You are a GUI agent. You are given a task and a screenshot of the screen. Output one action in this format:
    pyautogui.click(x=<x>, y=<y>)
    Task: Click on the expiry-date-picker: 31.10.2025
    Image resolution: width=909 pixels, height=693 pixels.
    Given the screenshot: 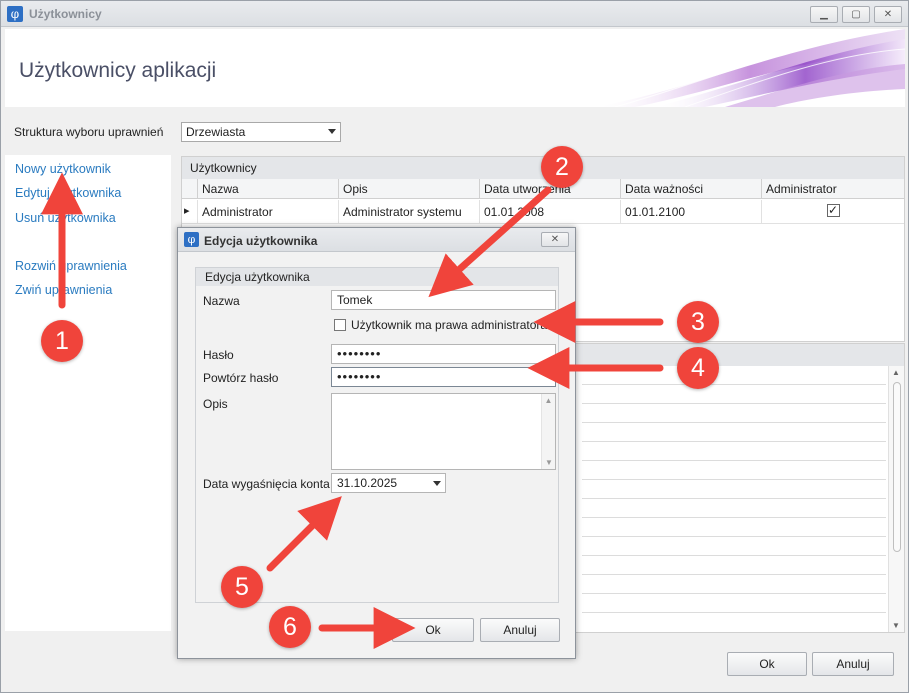 What is the action you would take?
    pyautogui.click(x=388, y=483)
    